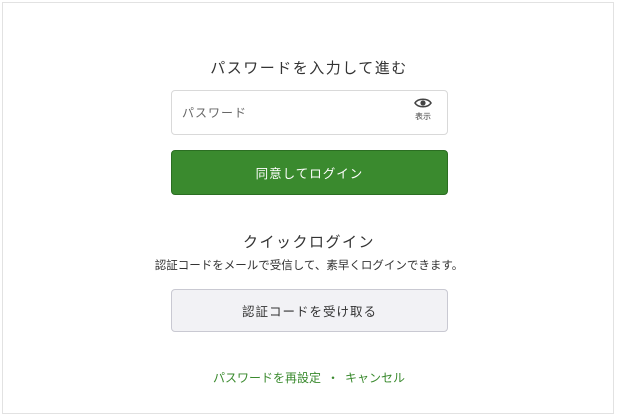 The height and width of the screenshot is (417, 617). Describe the element at coordinates (423, 103) in the screenshot. I see `eye-icon` at that location.